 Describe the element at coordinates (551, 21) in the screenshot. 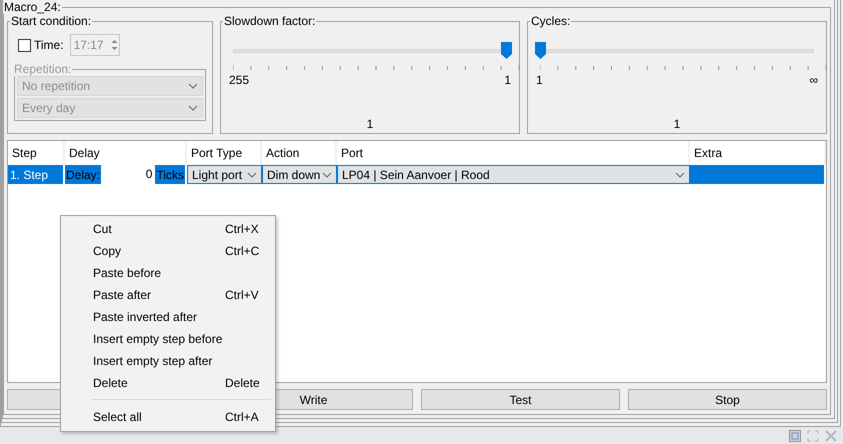

I see `panel-title: Cycles:` at that location.